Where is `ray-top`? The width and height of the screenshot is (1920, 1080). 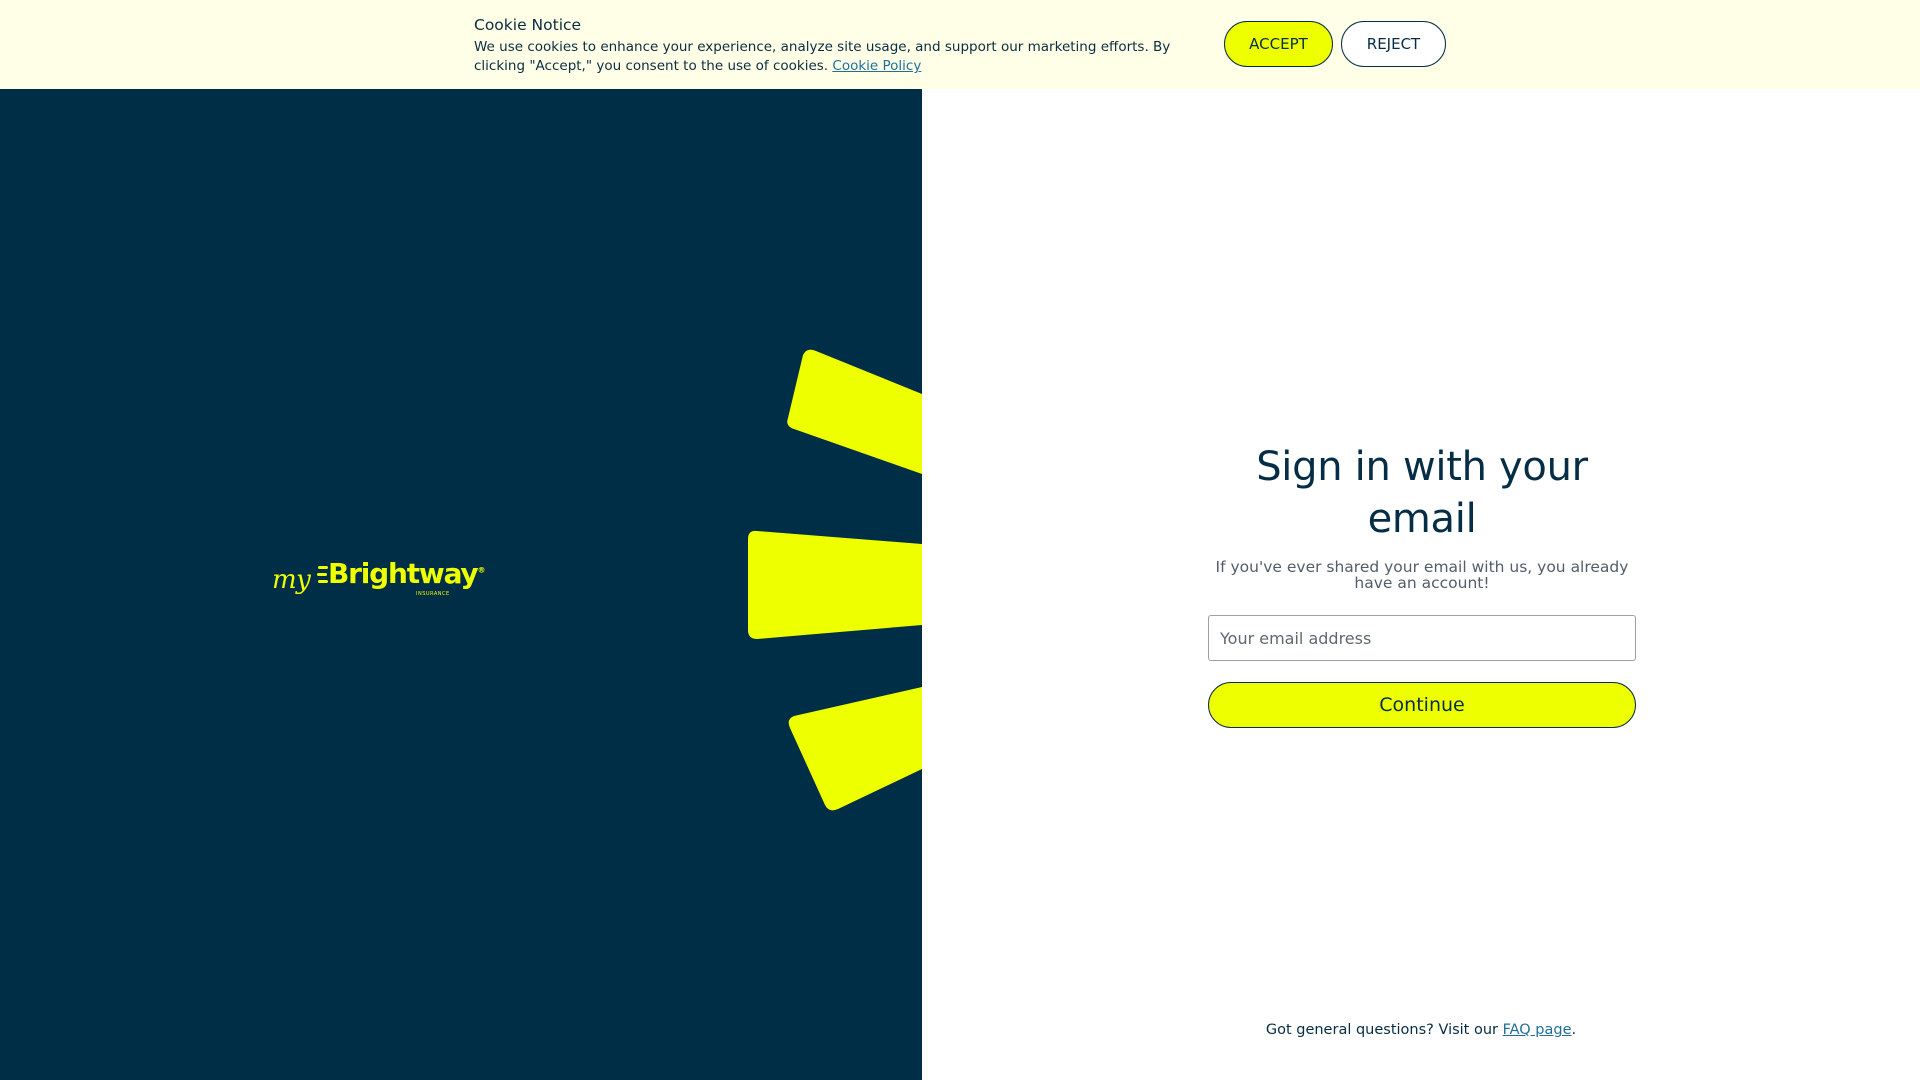
ray-top is located at coordinates (854, 411).